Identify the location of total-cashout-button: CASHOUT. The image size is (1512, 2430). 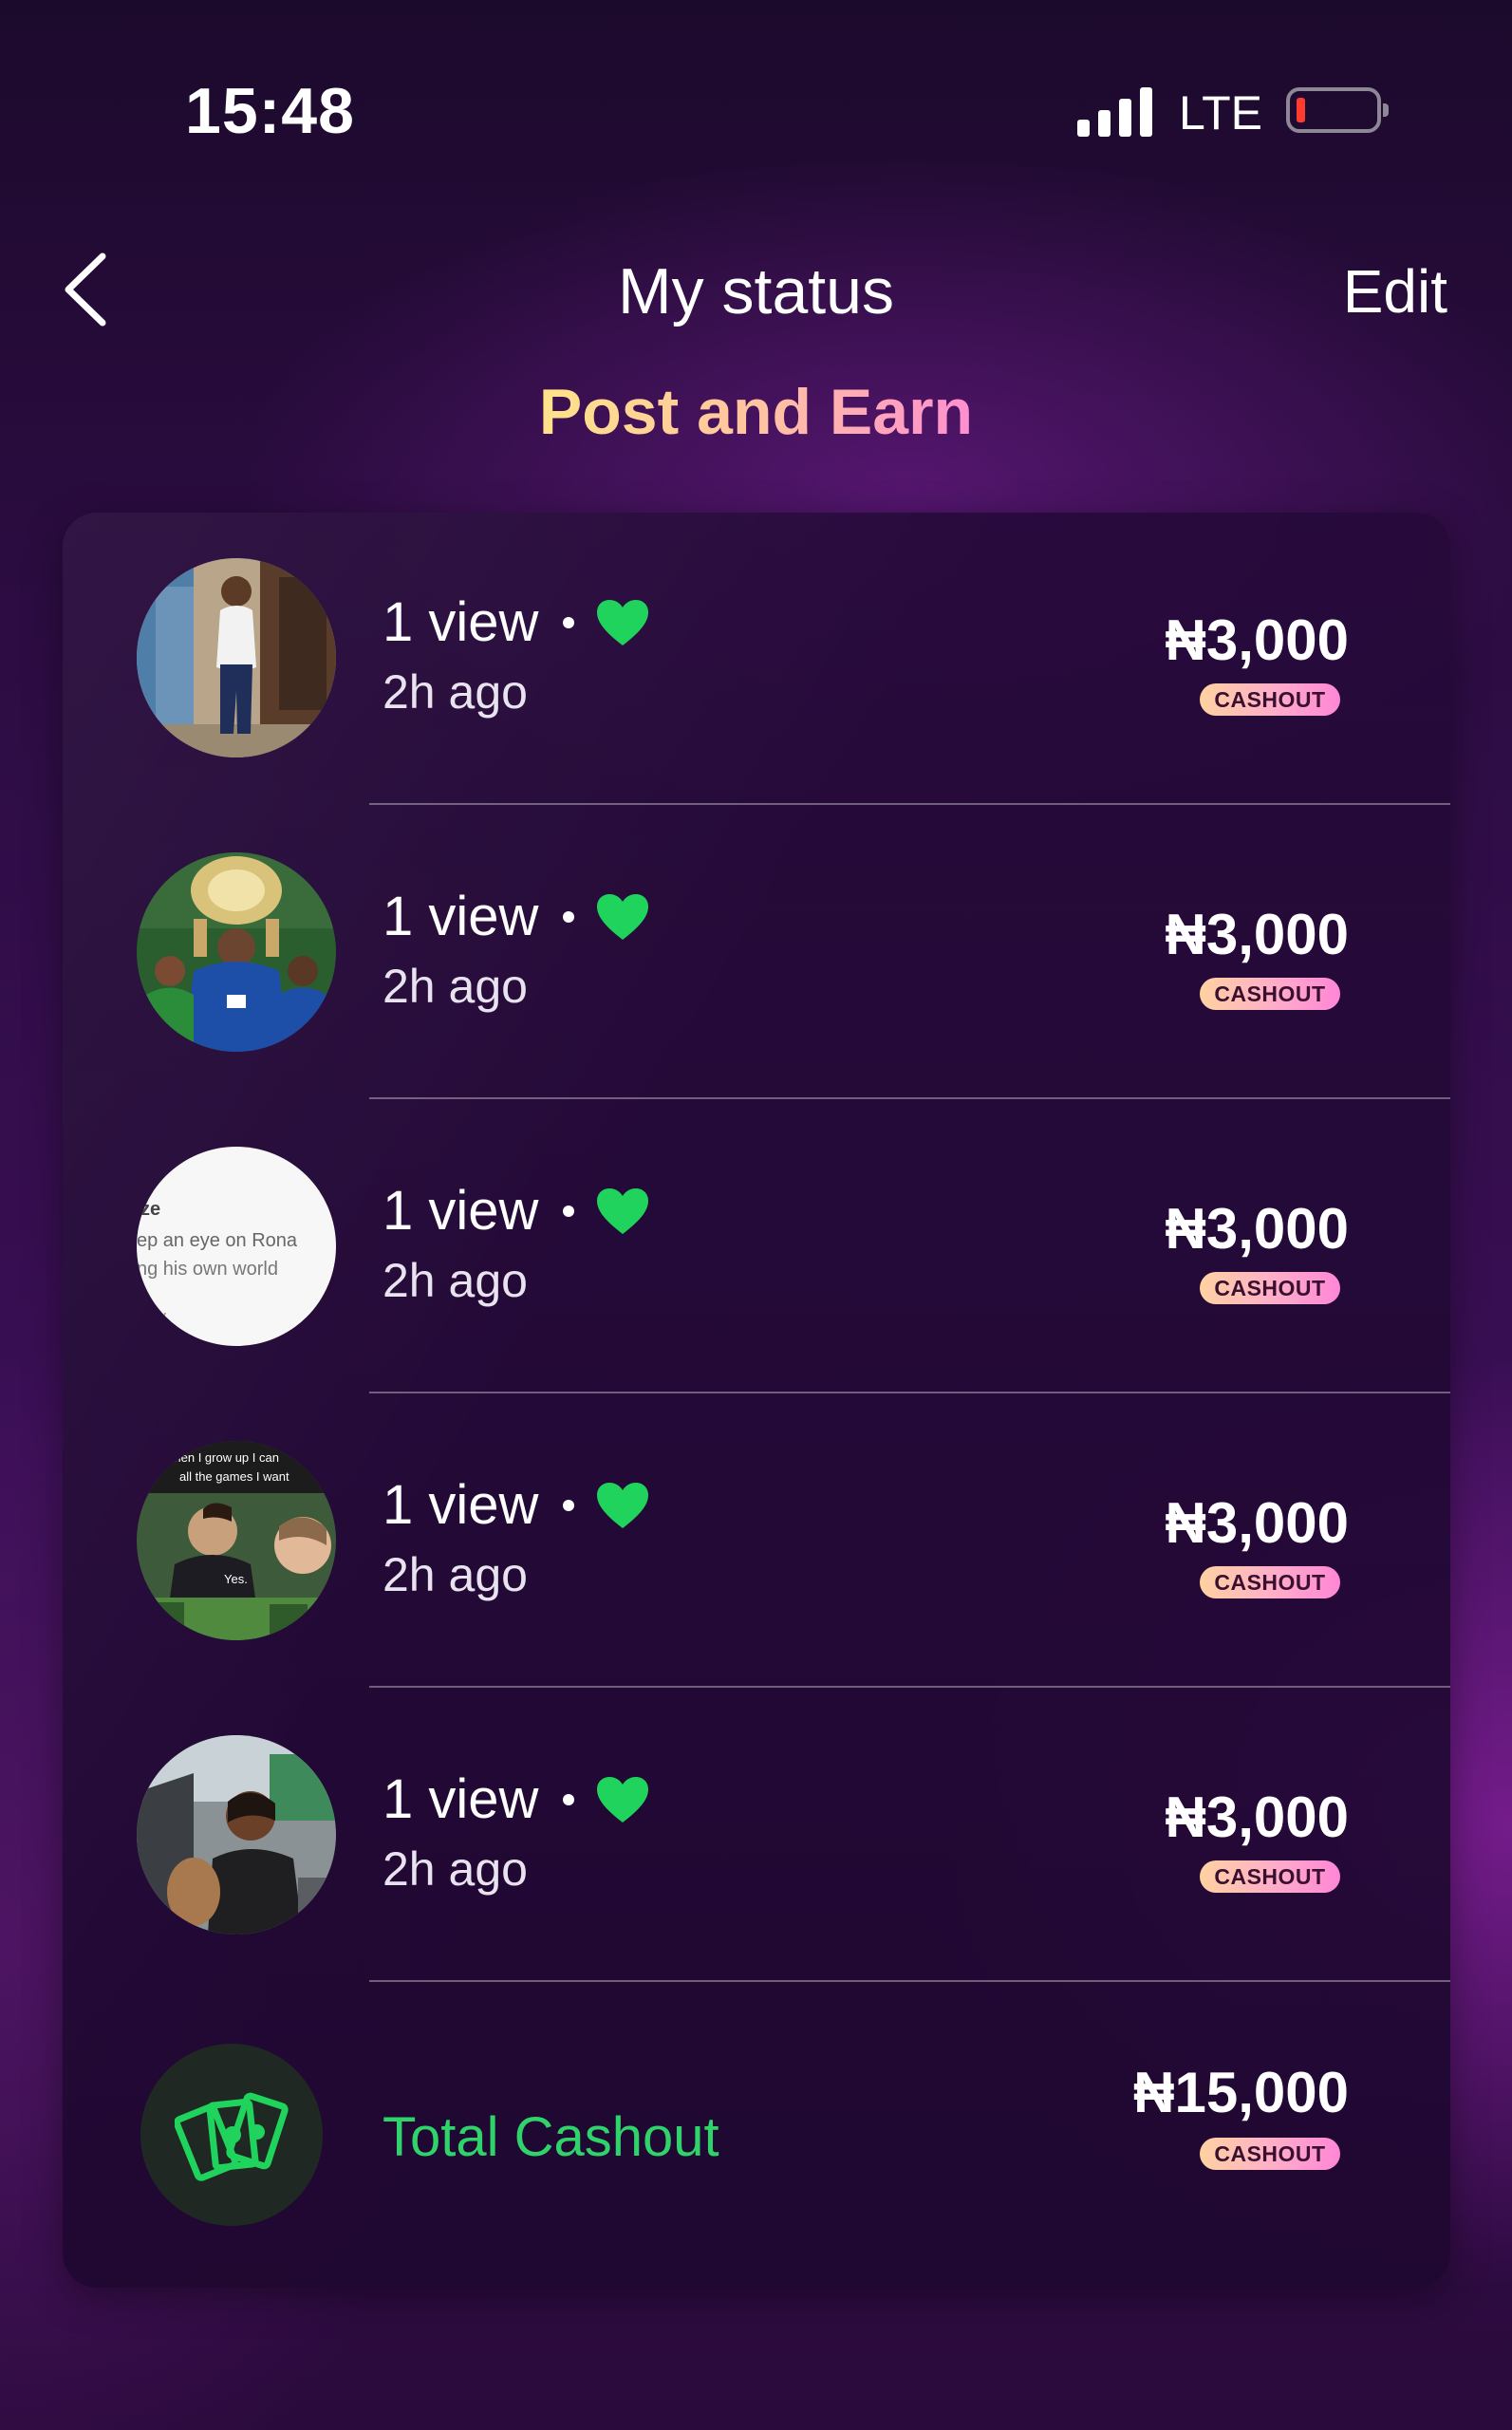
(1270, 2154).